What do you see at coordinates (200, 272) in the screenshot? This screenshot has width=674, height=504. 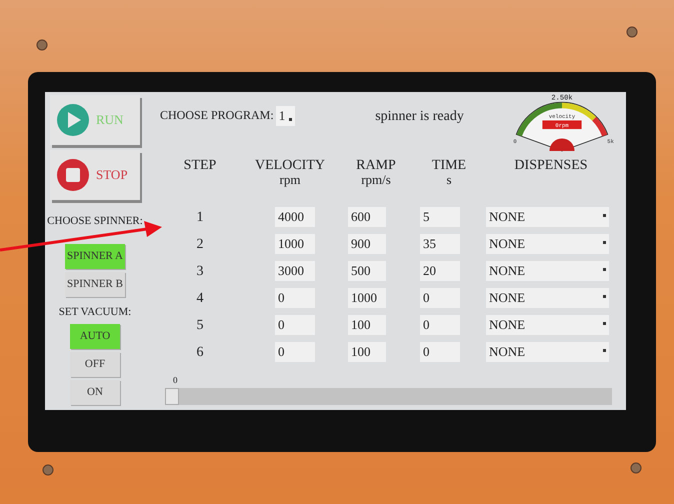 I see `step-number: 3` at bounding box center [200, 272].